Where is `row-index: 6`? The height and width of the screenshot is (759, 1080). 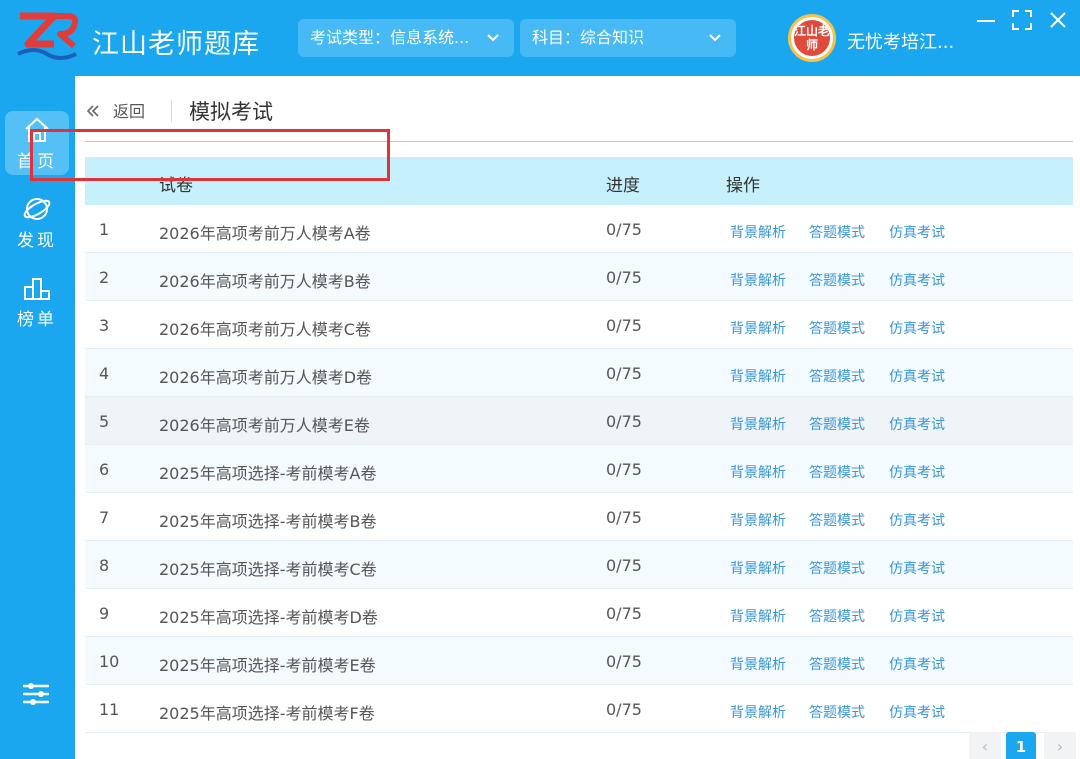 row-index: 6 is located at coordinates (104, 469).